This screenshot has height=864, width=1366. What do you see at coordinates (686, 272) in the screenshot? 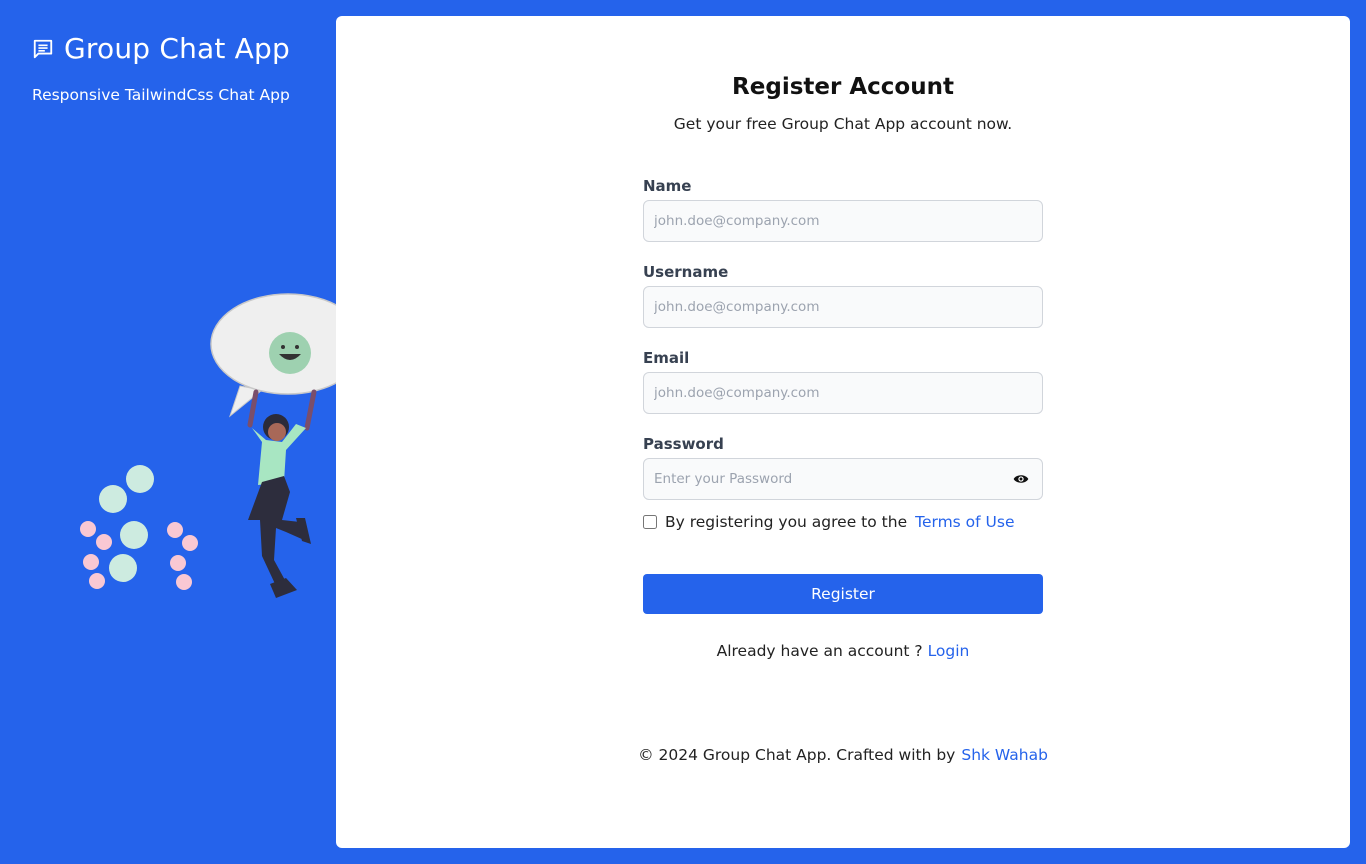
I see `username-label: Username` at bounding box center [686, 272].